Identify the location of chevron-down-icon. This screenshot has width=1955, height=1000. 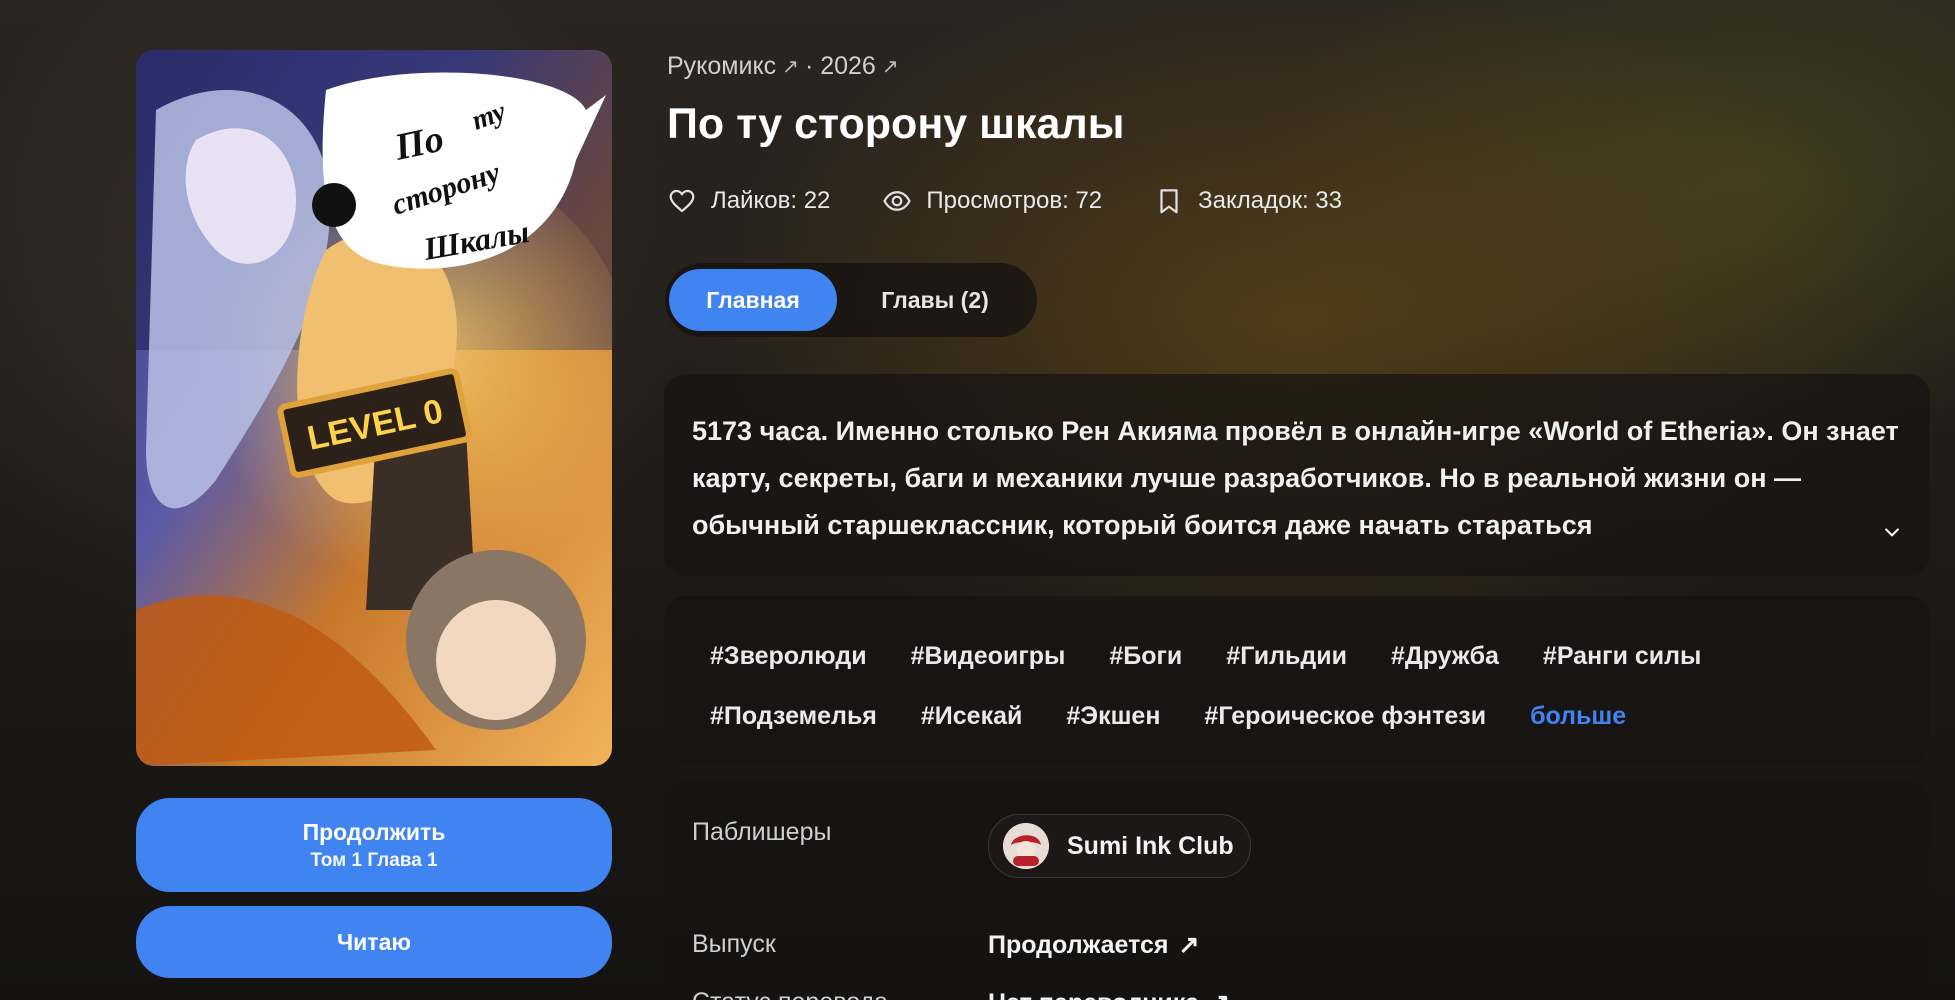
(1892, 532).